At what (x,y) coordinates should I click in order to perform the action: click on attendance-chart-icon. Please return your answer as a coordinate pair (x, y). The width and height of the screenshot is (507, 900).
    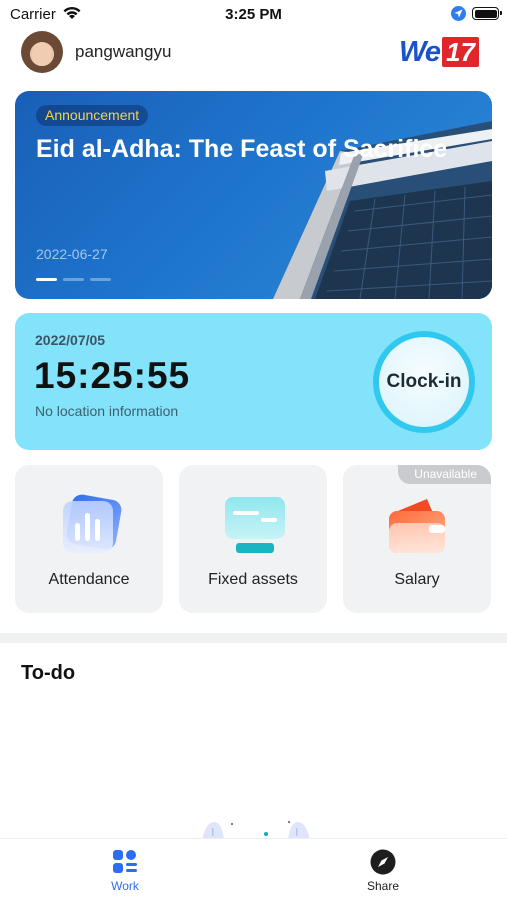
    Looking at the image, I should click on (92, 523).